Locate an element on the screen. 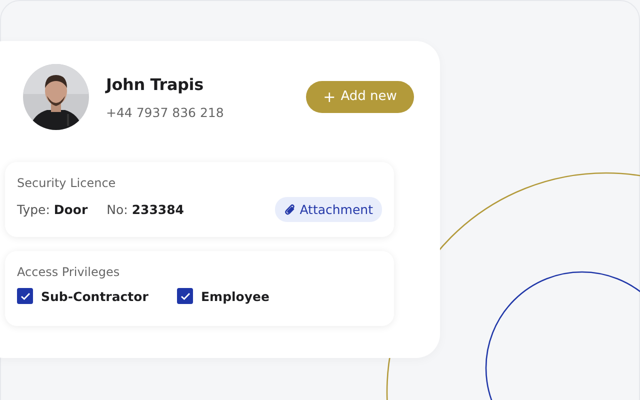 This screenshot has width=640, height=400. paperclip-icon is located at coordinates (290, 209).